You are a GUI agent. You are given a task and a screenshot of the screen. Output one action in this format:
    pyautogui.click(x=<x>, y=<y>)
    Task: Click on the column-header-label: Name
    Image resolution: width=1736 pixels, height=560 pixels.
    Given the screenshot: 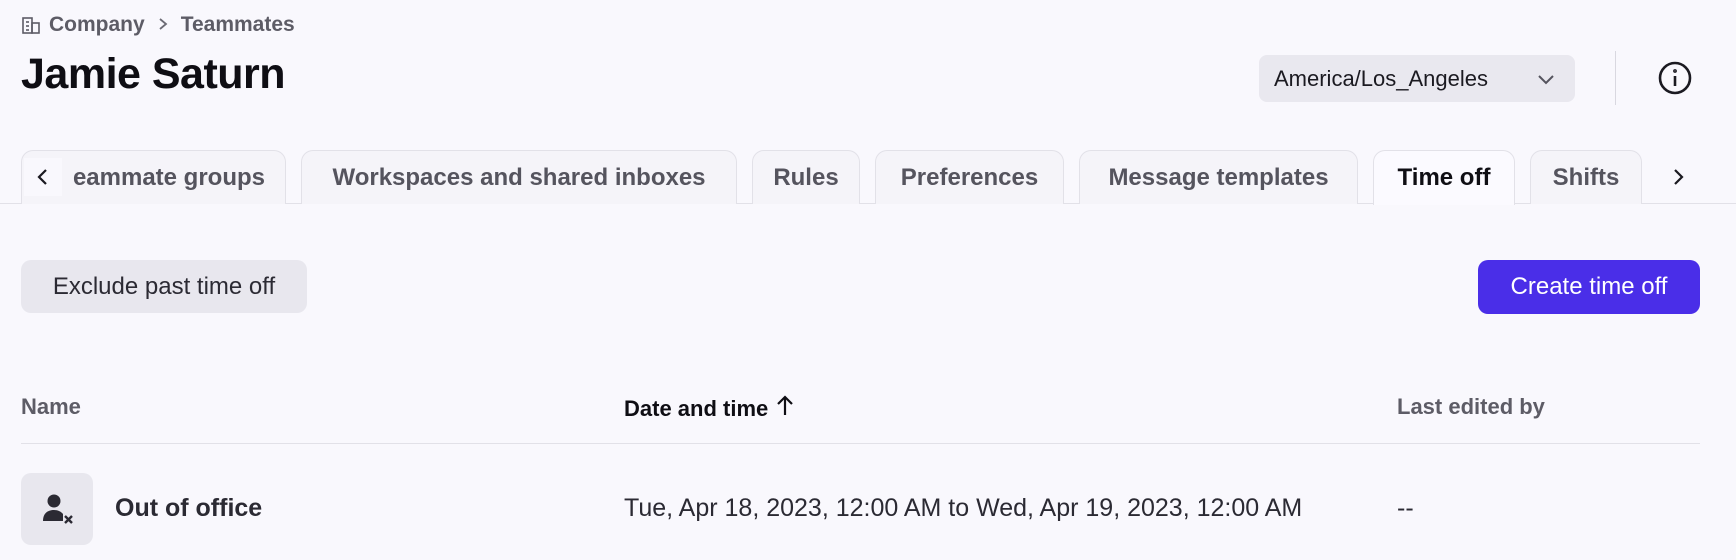 What is the action you would take?
    pyautogui.click(x=51, y=406)
    